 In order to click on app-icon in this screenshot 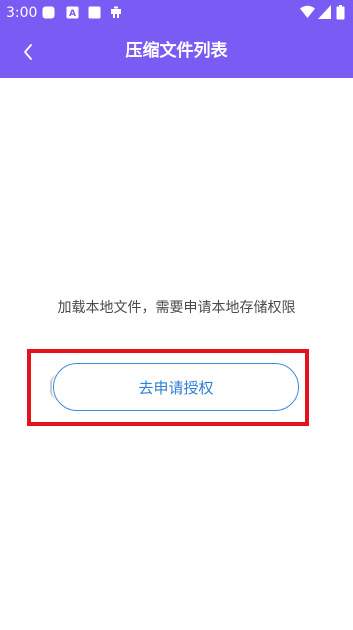, I will do `click(48, 12)`.